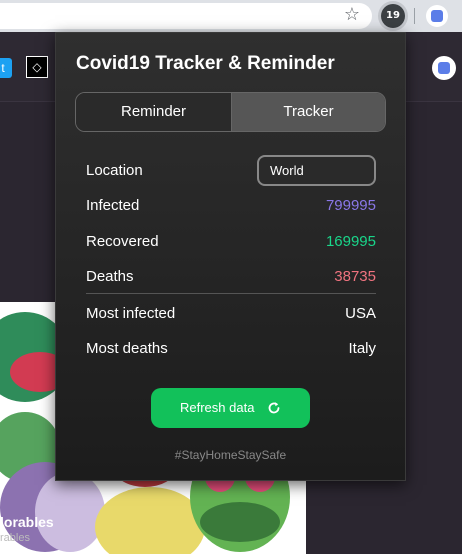 This screenshot has width=462, height=554. I want to click on recovered-row: Recovered 169995, so click(231, 242).